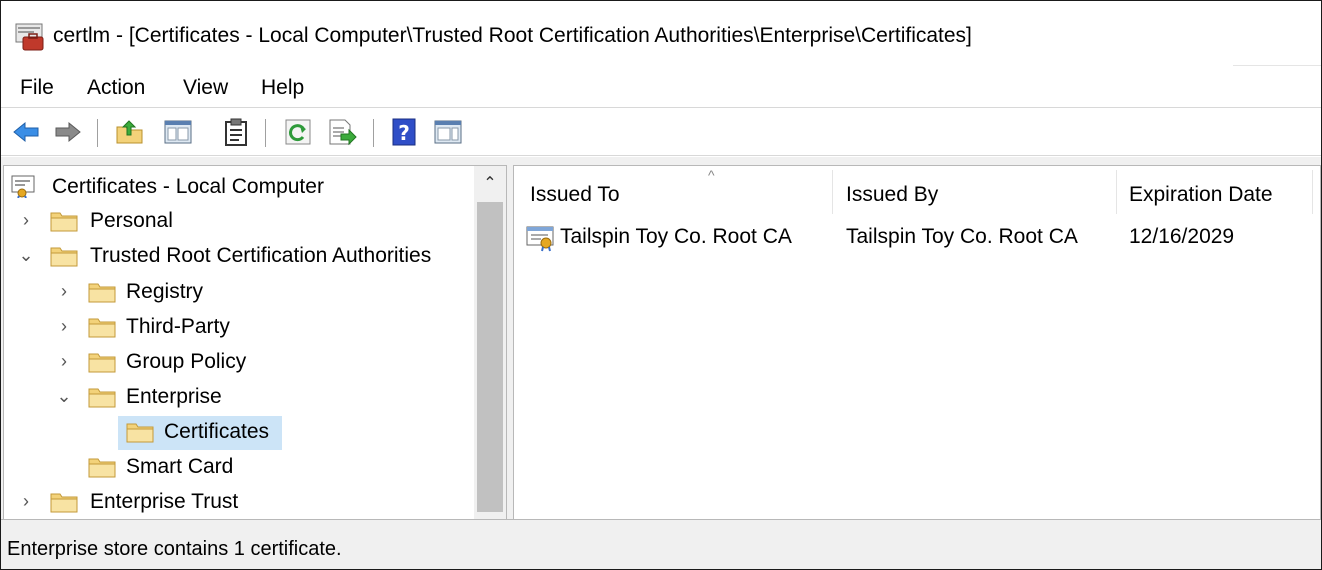 Image resolution: width=1322 pixels, height=570 pixels. I want to click on certificate-store-icon, so click(24, 186).